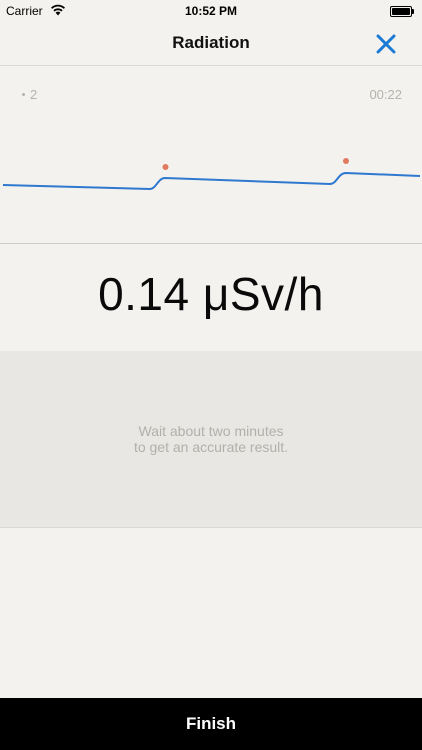  What do you see at coordinates (34, 94) in the screenshot?
I see `measurement-count-value: 2` at bounding box center [34, 94].